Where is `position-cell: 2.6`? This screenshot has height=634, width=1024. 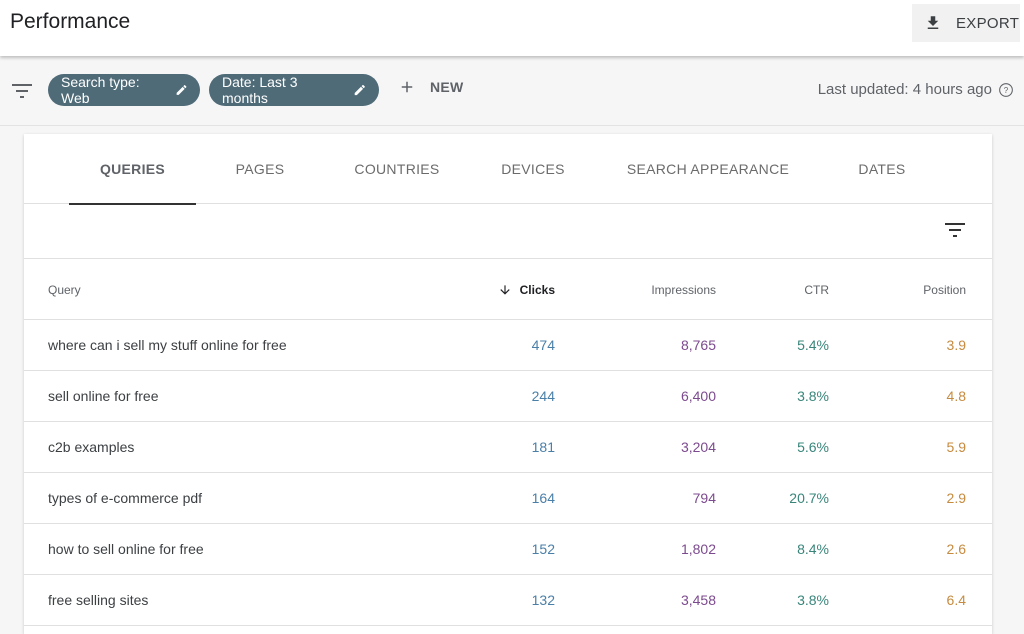 position-cell: 2.6 is located at coordinates (956, 549).